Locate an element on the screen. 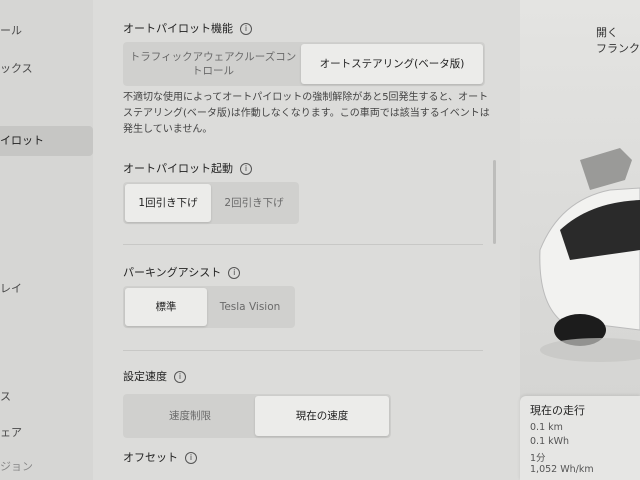  parking-assist-title: パーキングアシスト is located at coordinates (172, 272).